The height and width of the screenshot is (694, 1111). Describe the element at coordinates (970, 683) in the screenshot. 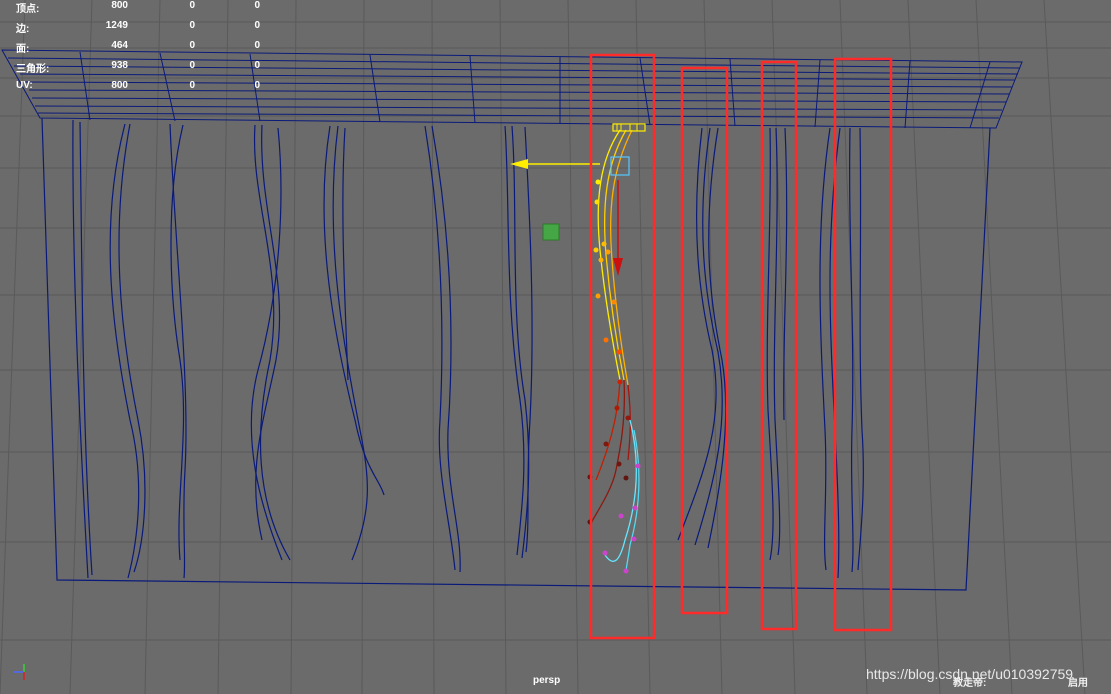

I see `status-label: 教走帝:` at that location.